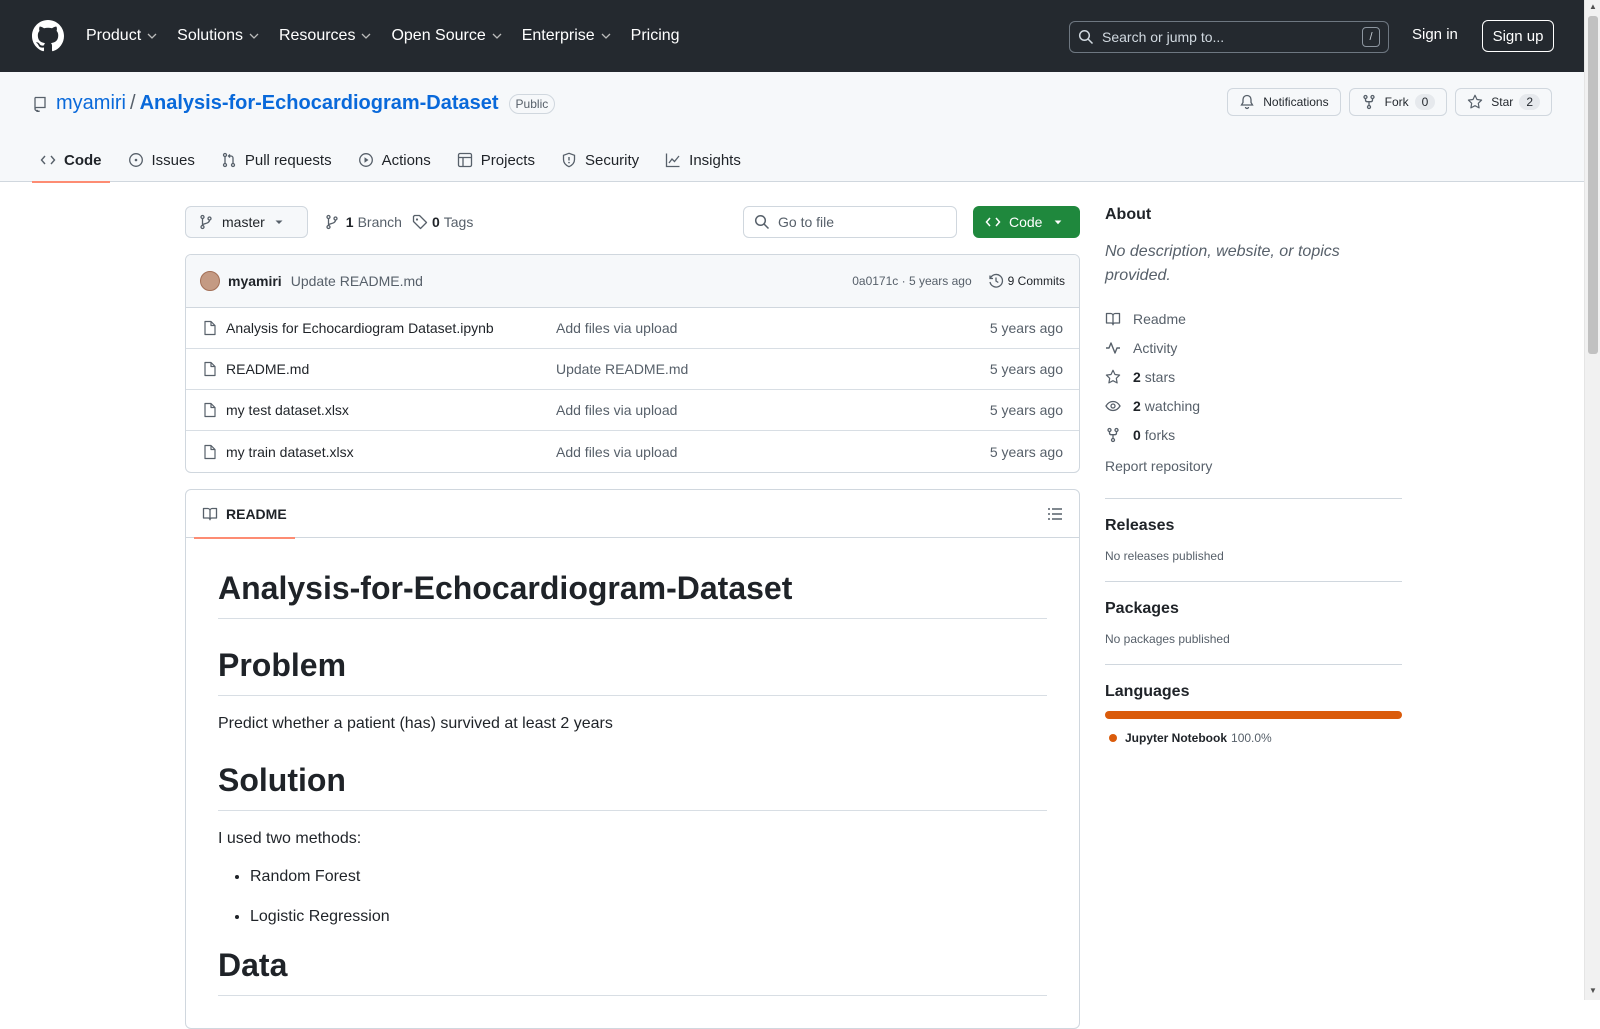  I want to click on nav-solutions: Solutions, so click(218, 36).